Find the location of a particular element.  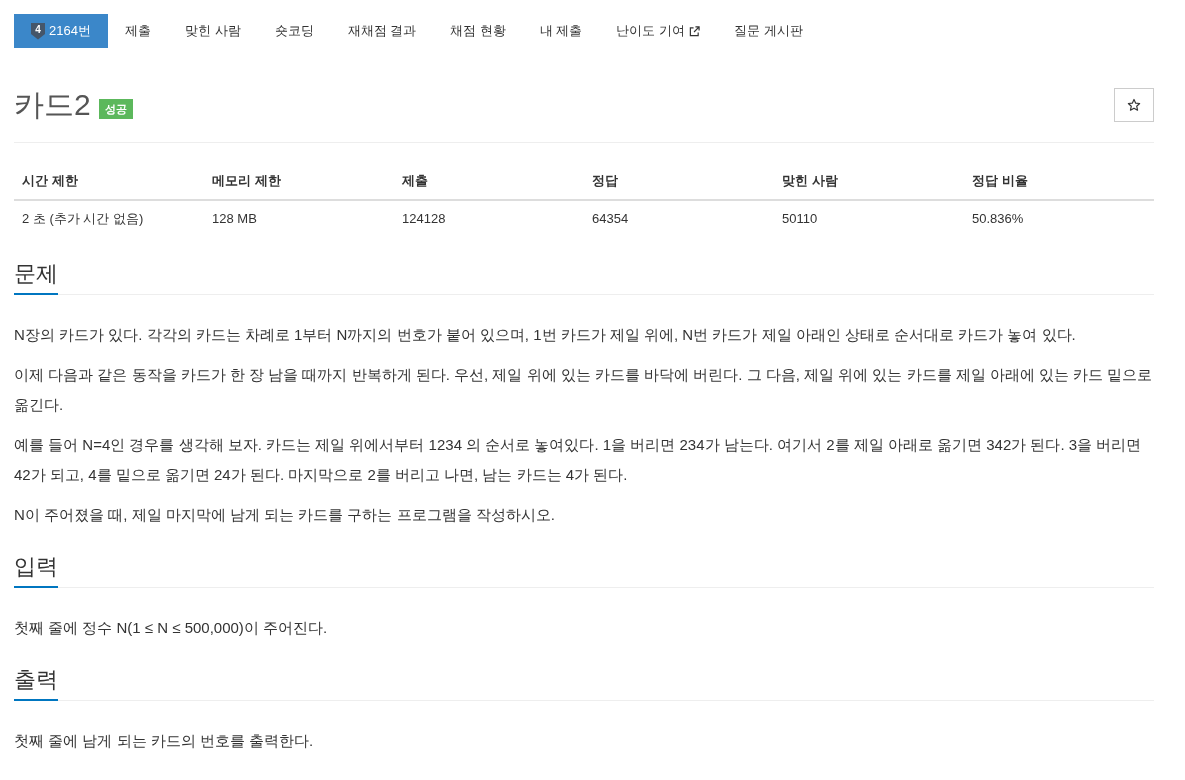

status-badge: 성공 is located at coordinates (115, 109).